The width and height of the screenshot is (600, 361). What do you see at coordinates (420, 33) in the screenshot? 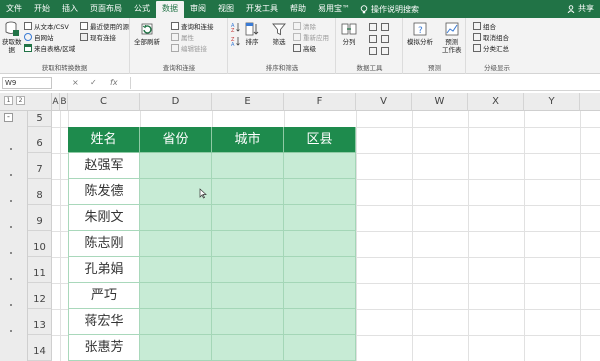
I see `what-if-analysis-button: ? 模拟分析` at bounding box center [420, 33].